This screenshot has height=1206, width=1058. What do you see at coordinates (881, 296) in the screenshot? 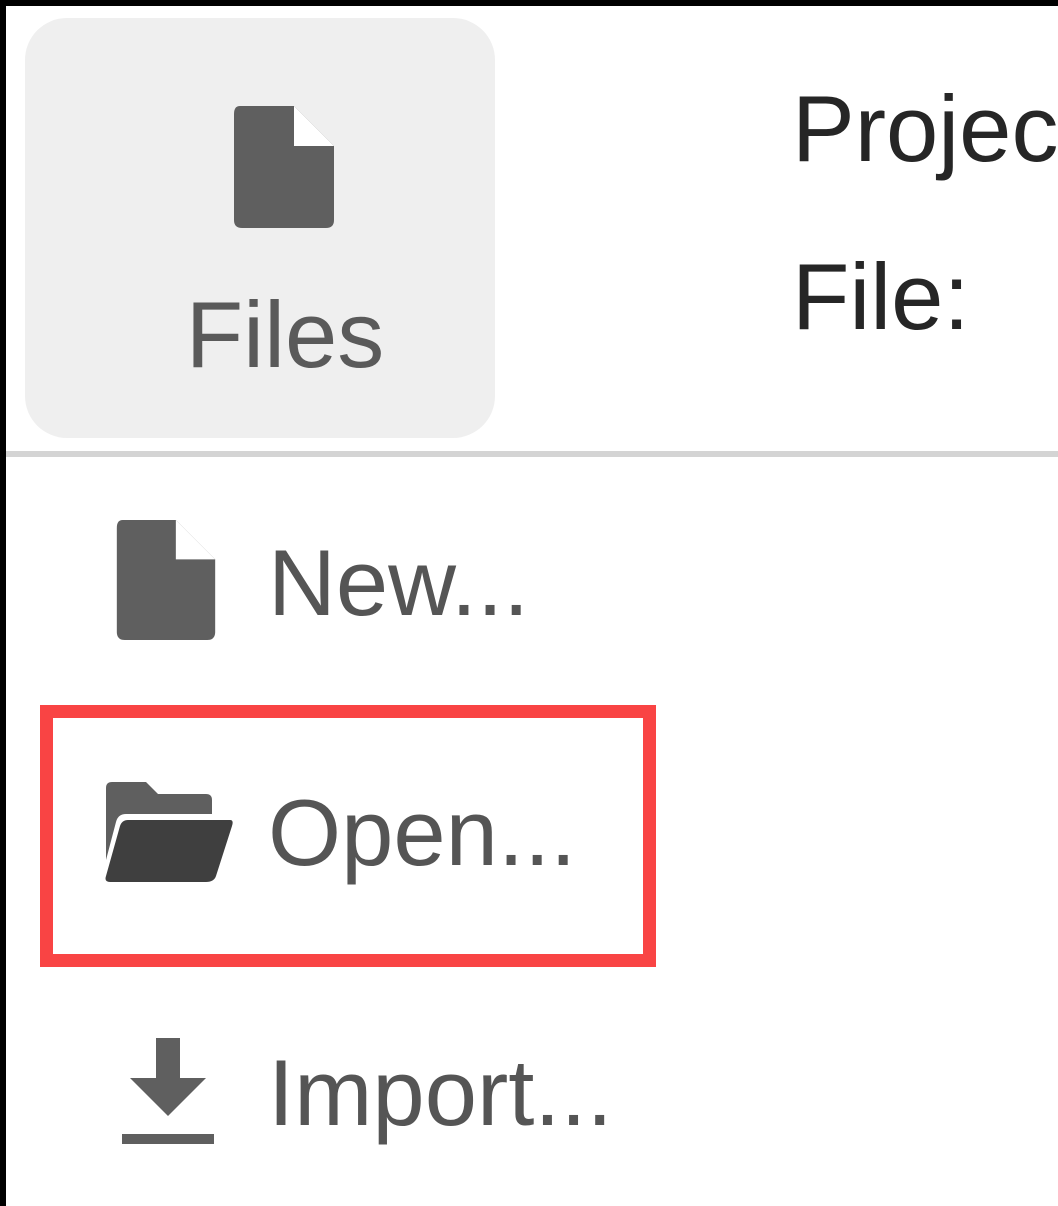
I see `file-label: File:` at bounding box center [881, 296].